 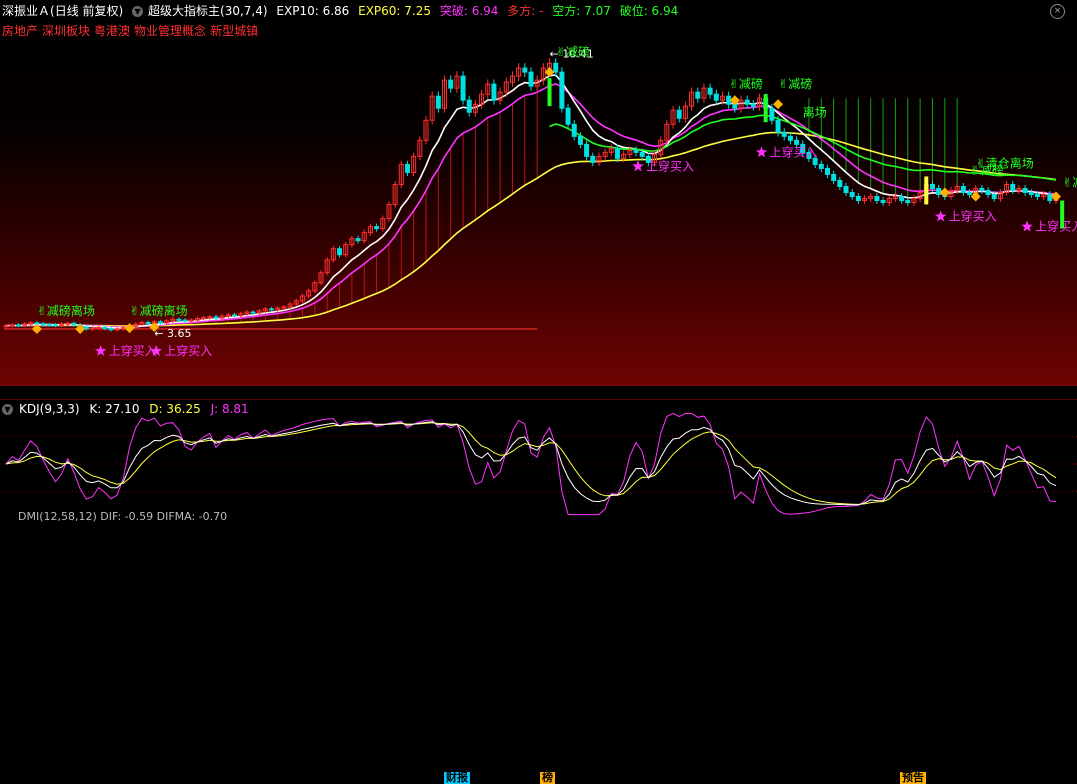 I want to click on low-price-label: ← 3.65, so click(x=172, y=333).